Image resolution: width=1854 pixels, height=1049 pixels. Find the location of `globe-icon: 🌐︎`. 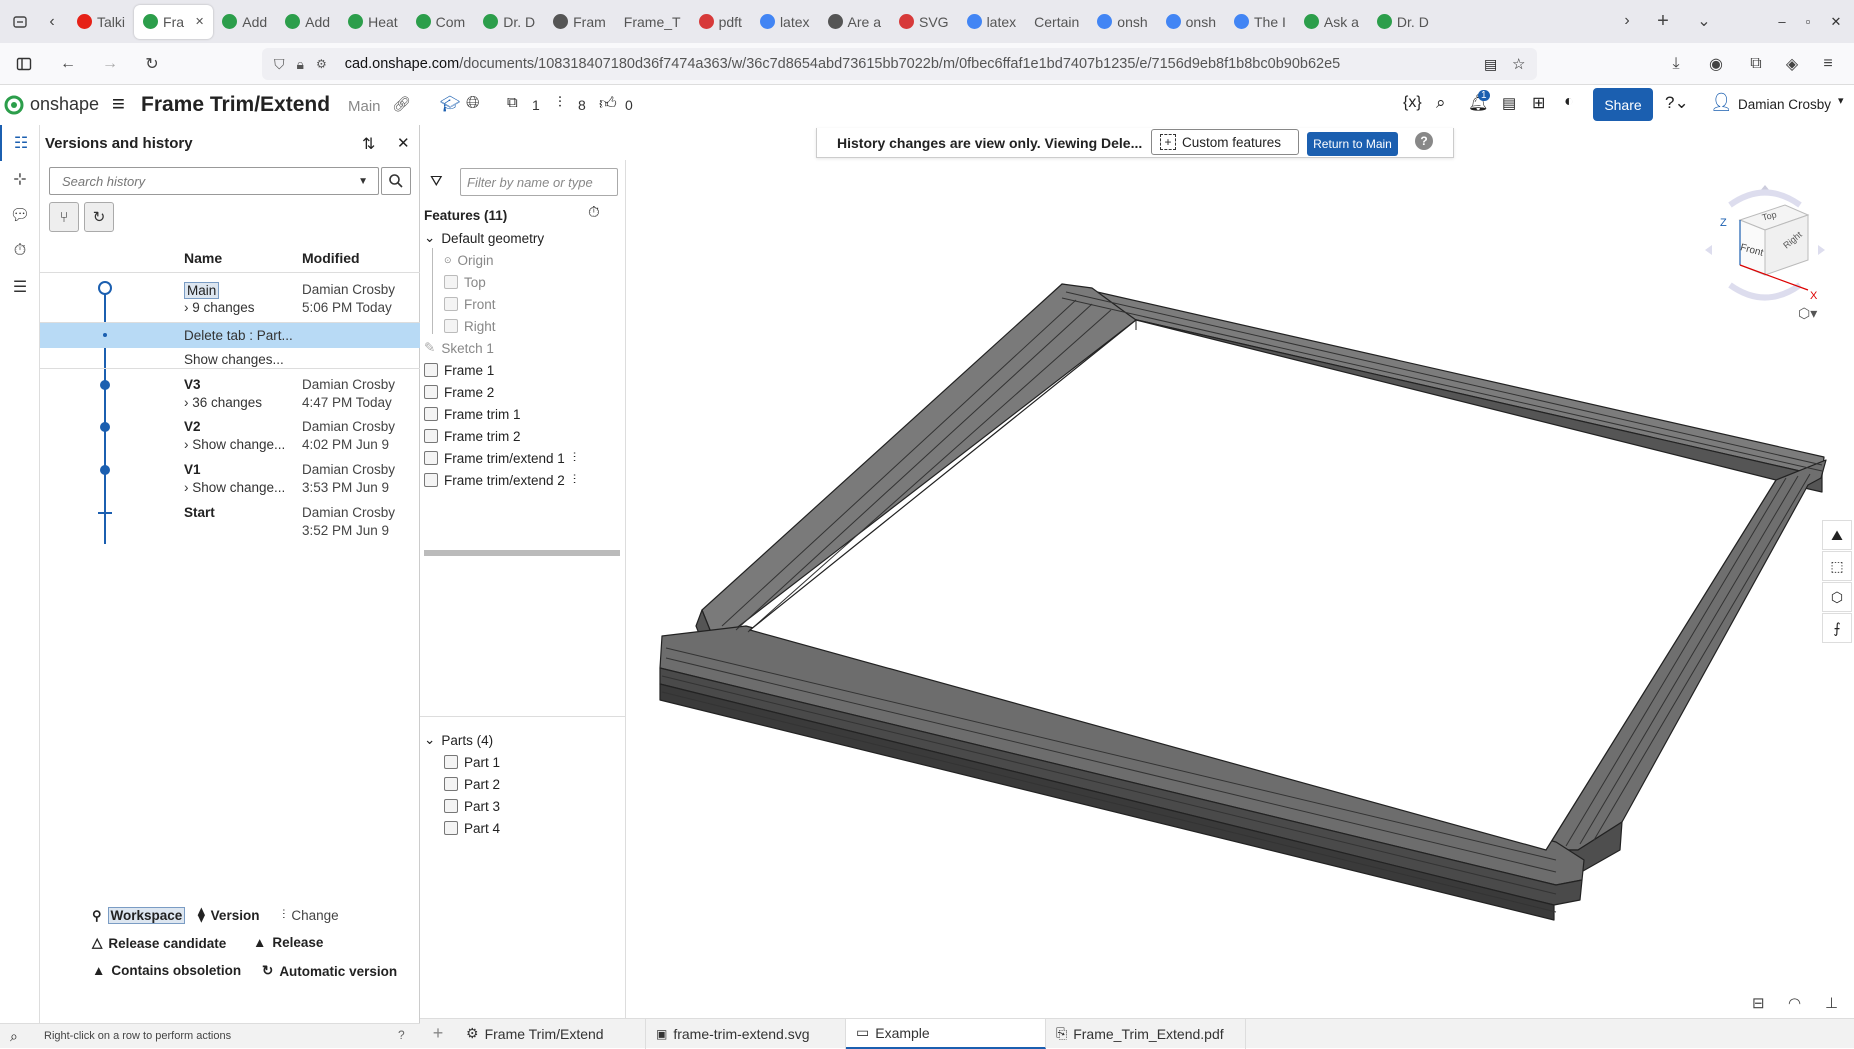

globe-icon: 🌐︎ is located at coordinates (473, 103).